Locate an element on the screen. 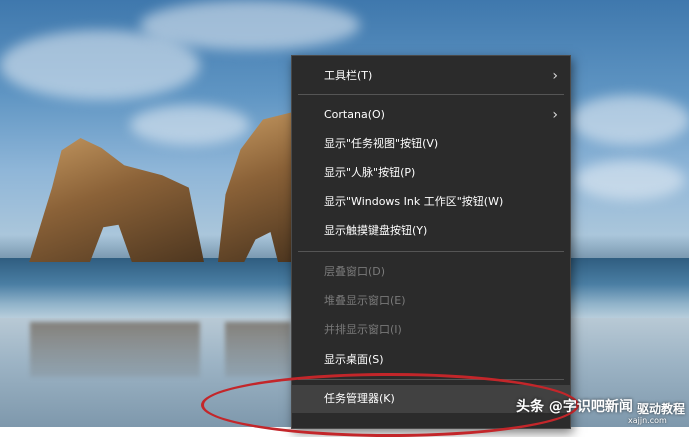 The image size is (689, 437). menu-item-label: 显示桌面(S) is located at coordinates (354, 359).